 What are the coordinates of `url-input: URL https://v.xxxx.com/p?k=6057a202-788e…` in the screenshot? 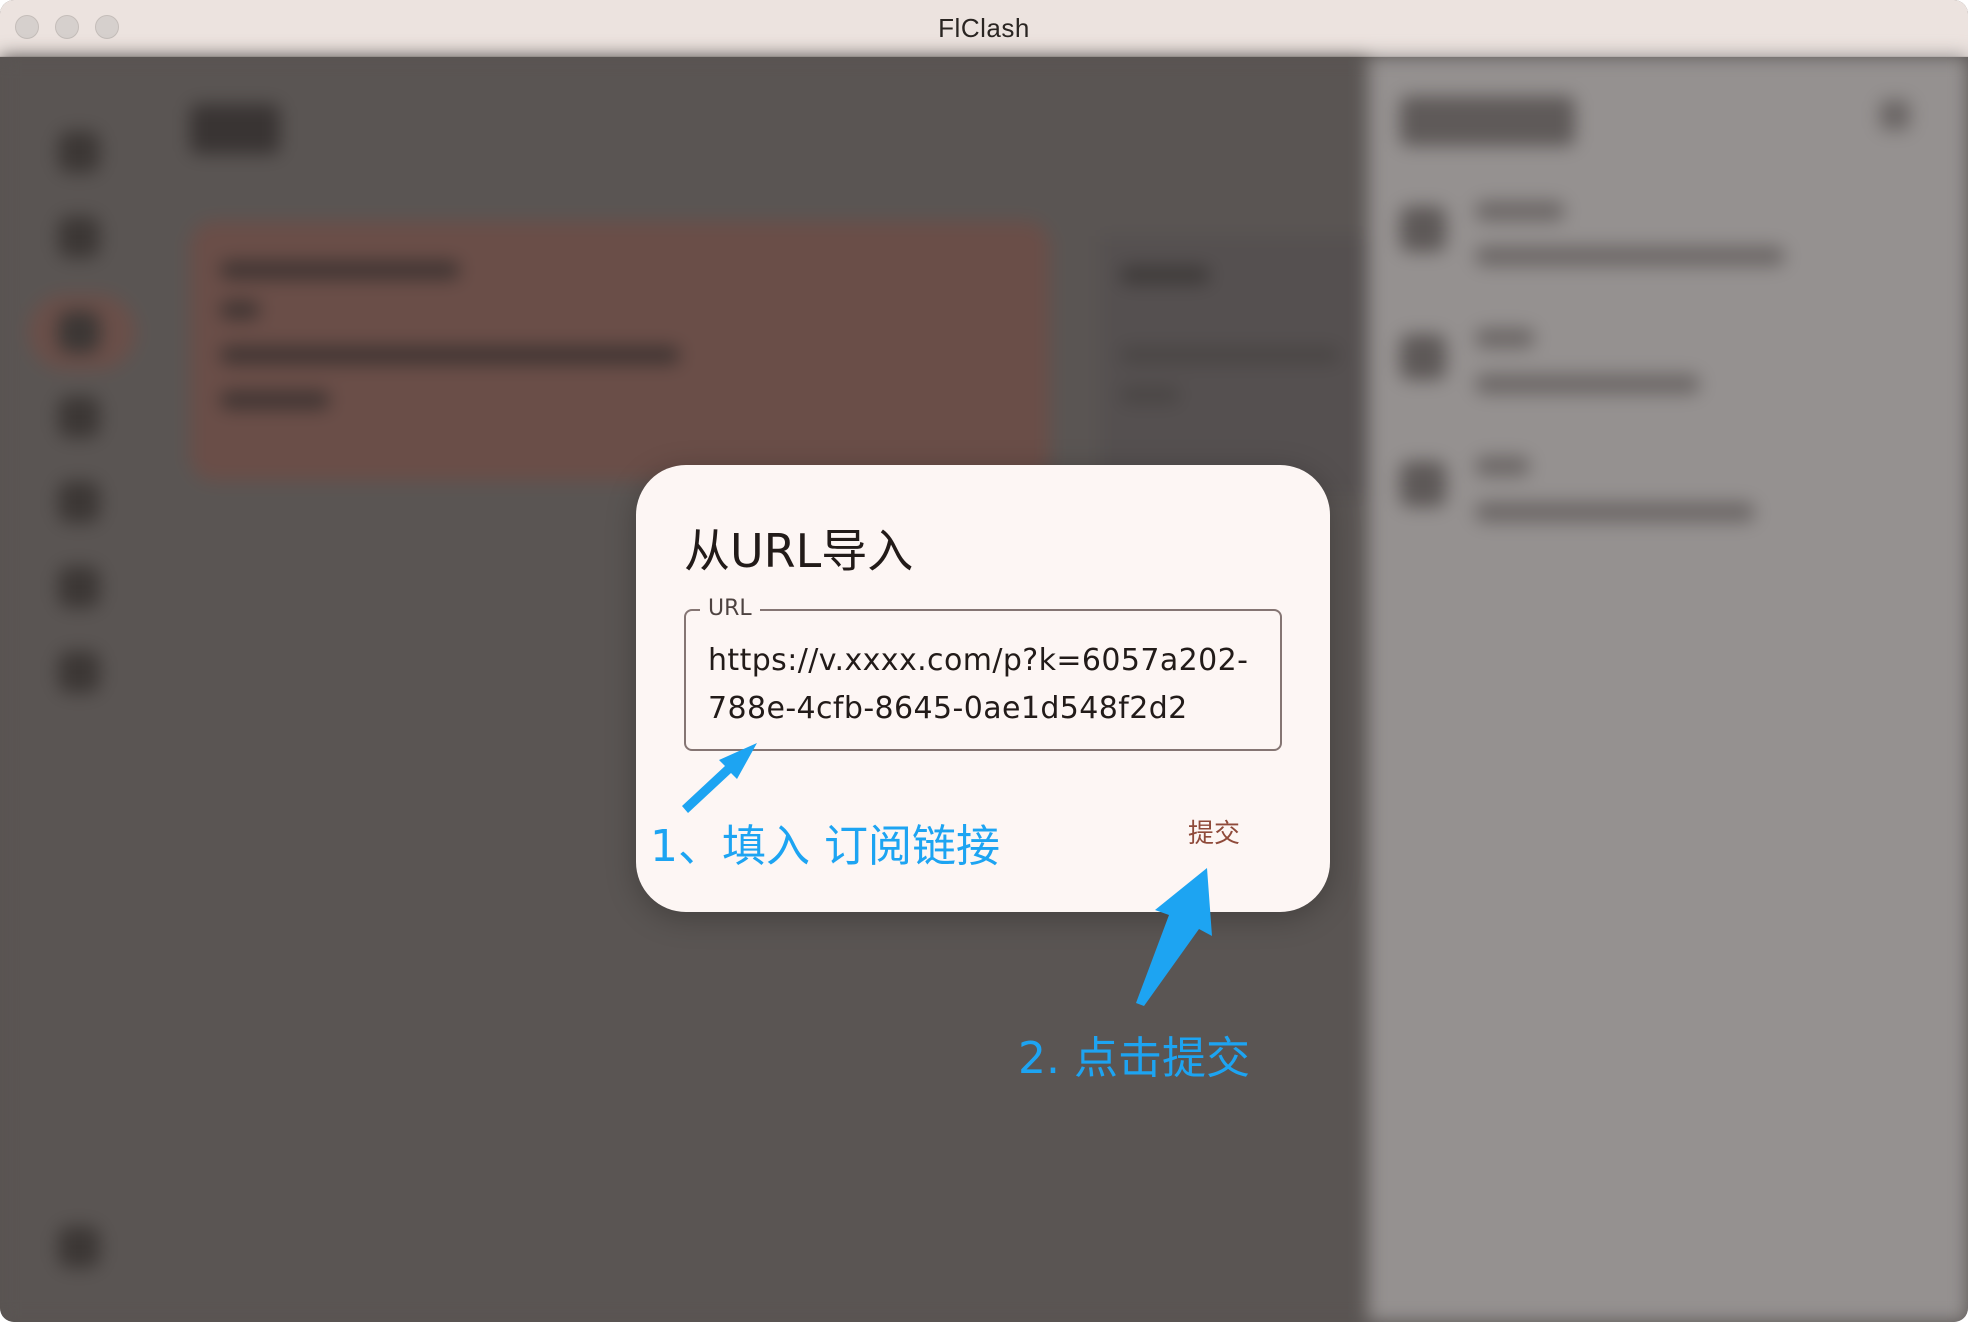 It's located at (983, 672).